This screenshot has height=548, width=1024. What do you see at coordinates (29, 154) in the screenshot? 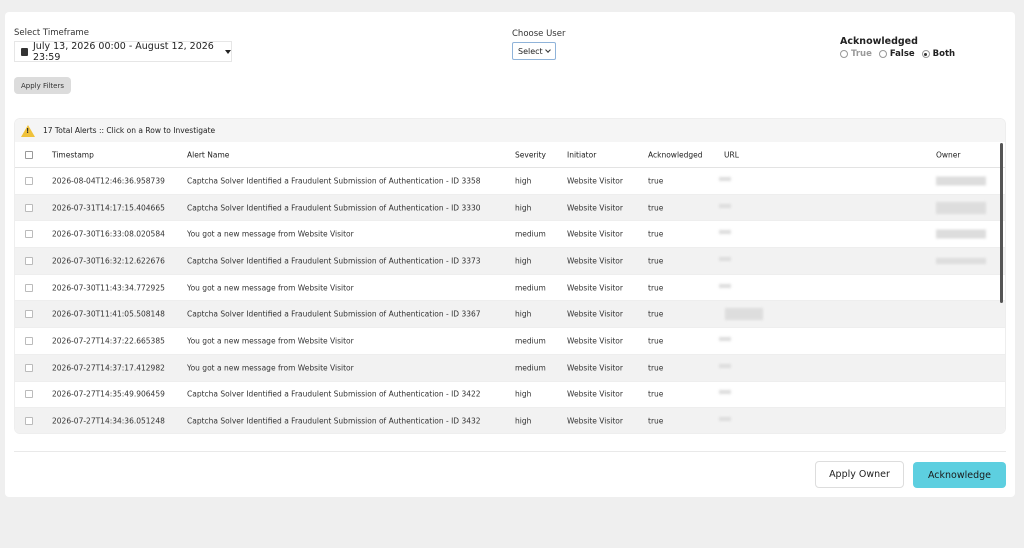
I see `select-all-checkbox` at bounding box center [29, 154].